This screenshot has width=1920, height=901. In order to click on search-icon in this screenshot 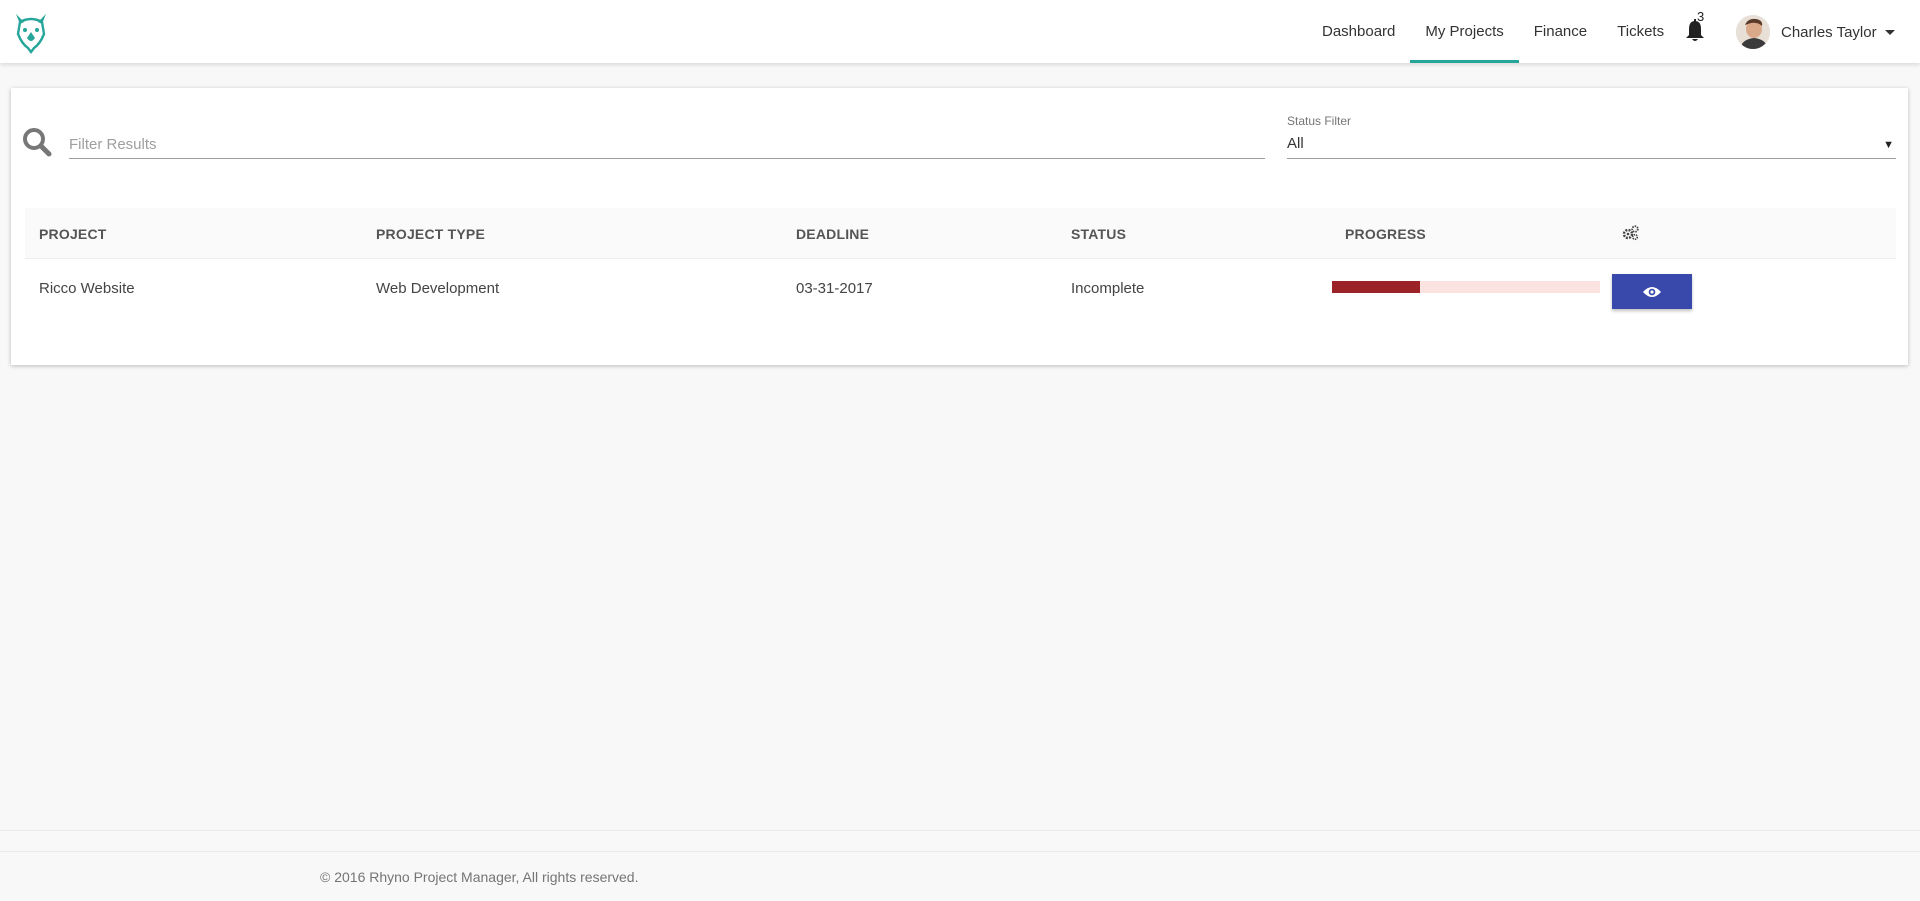, I will do `click(37, 142)`.